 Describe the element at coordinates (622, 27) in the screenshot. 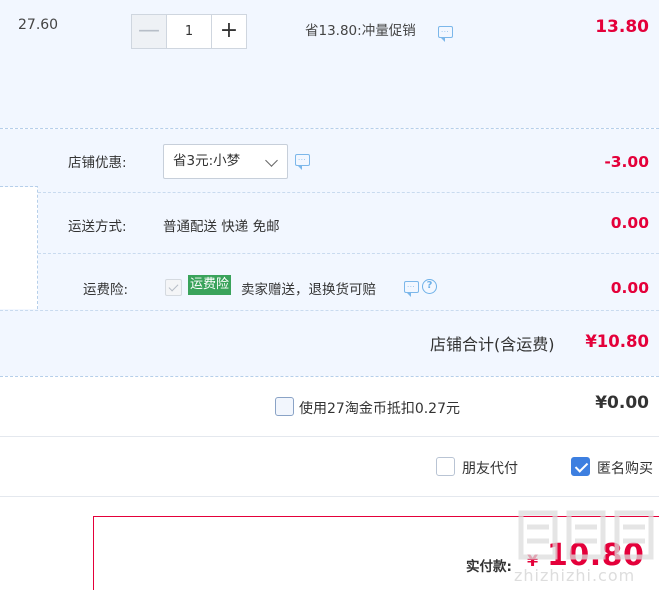

I see `item-subtotal: 13.80` at that location.